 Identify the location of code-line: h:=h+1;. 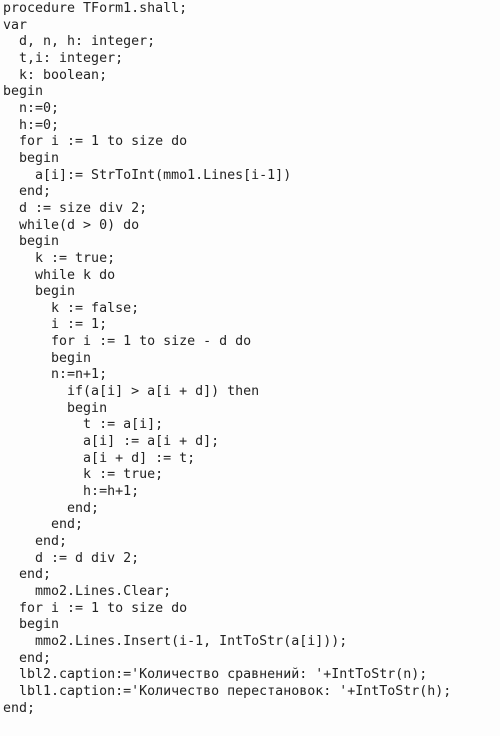
(71, 492).